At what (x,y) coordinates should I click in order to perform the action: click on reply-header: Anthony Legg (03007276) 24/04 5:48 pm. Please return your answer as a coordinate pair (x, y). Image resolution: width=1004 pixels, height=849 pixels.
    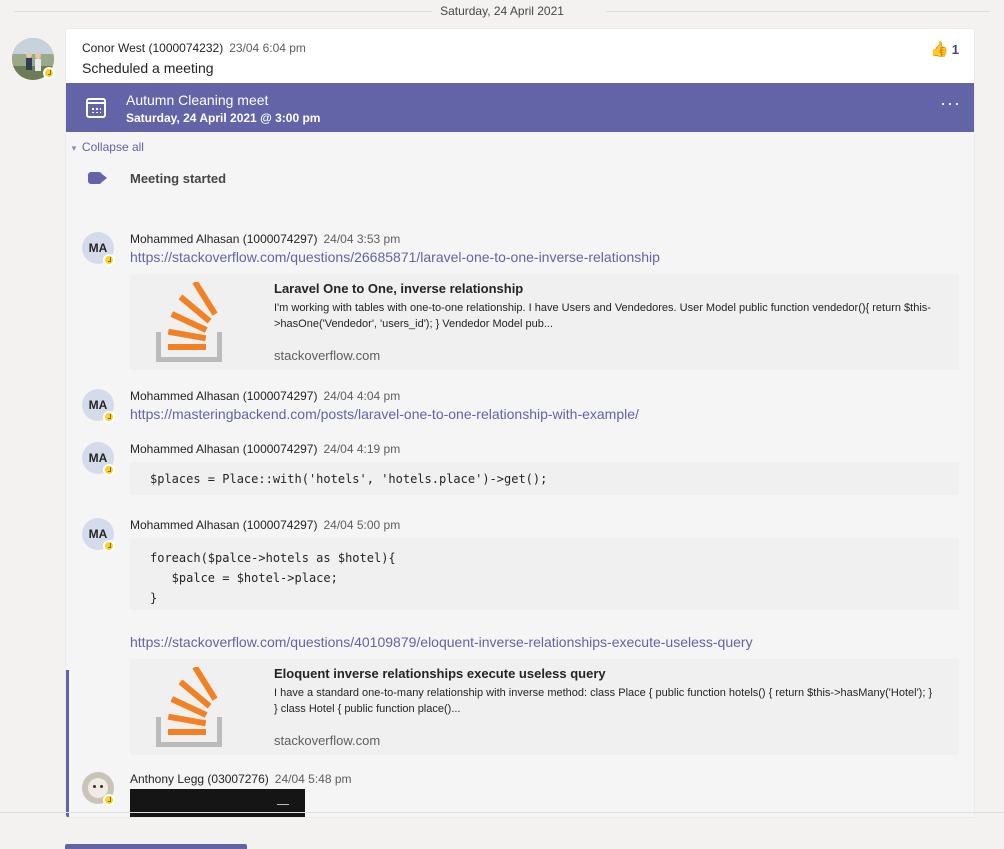
    Looking at the image, I should click on (241, 779).